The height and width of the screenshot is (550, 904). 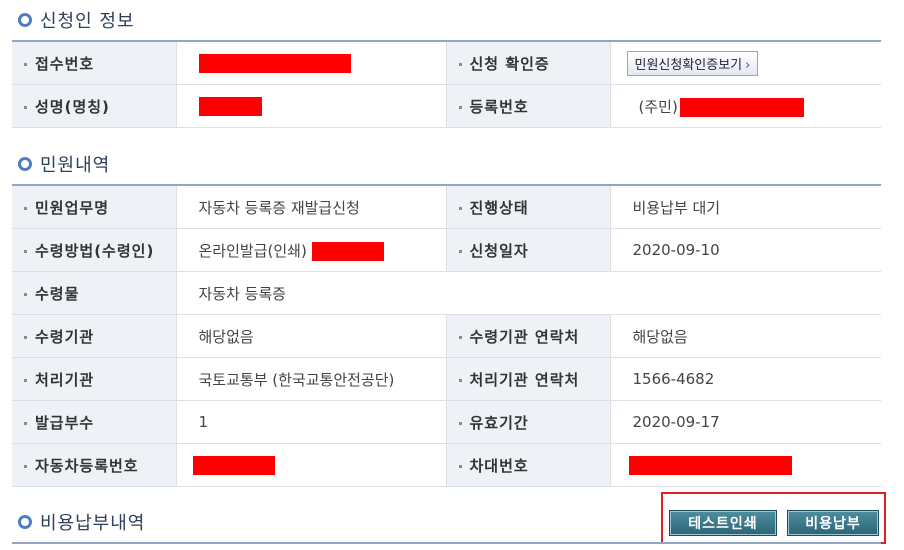 I want to click on processing-agency-value: 국토교통부 (한국교통안전공단), so click(x=311, y=379).